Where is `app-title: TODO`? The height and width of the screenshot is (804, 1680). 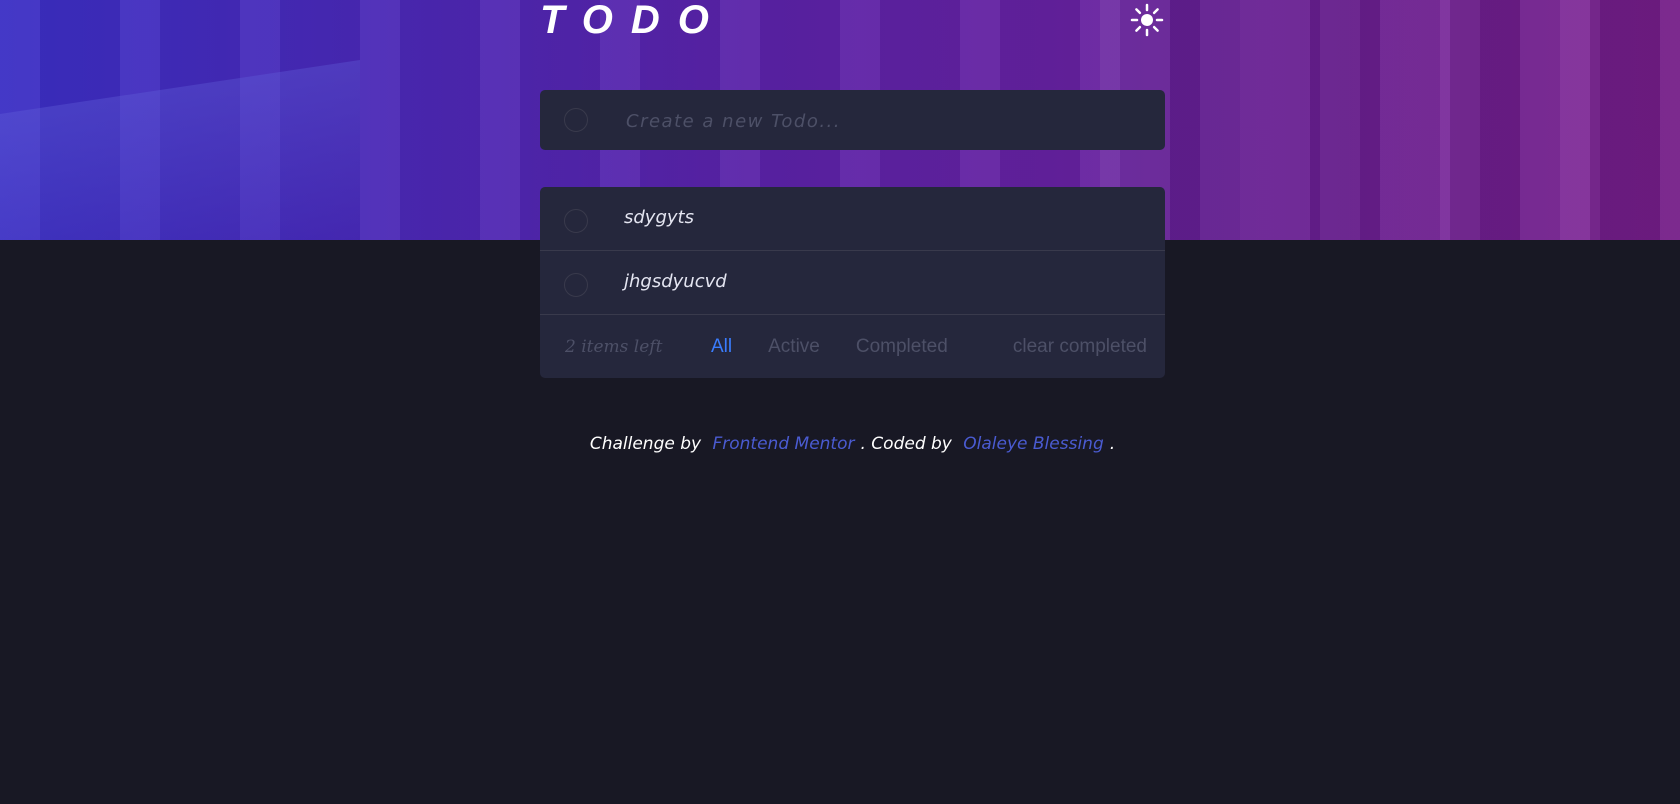
app-title: TODO is located at coordinates (633, 21).